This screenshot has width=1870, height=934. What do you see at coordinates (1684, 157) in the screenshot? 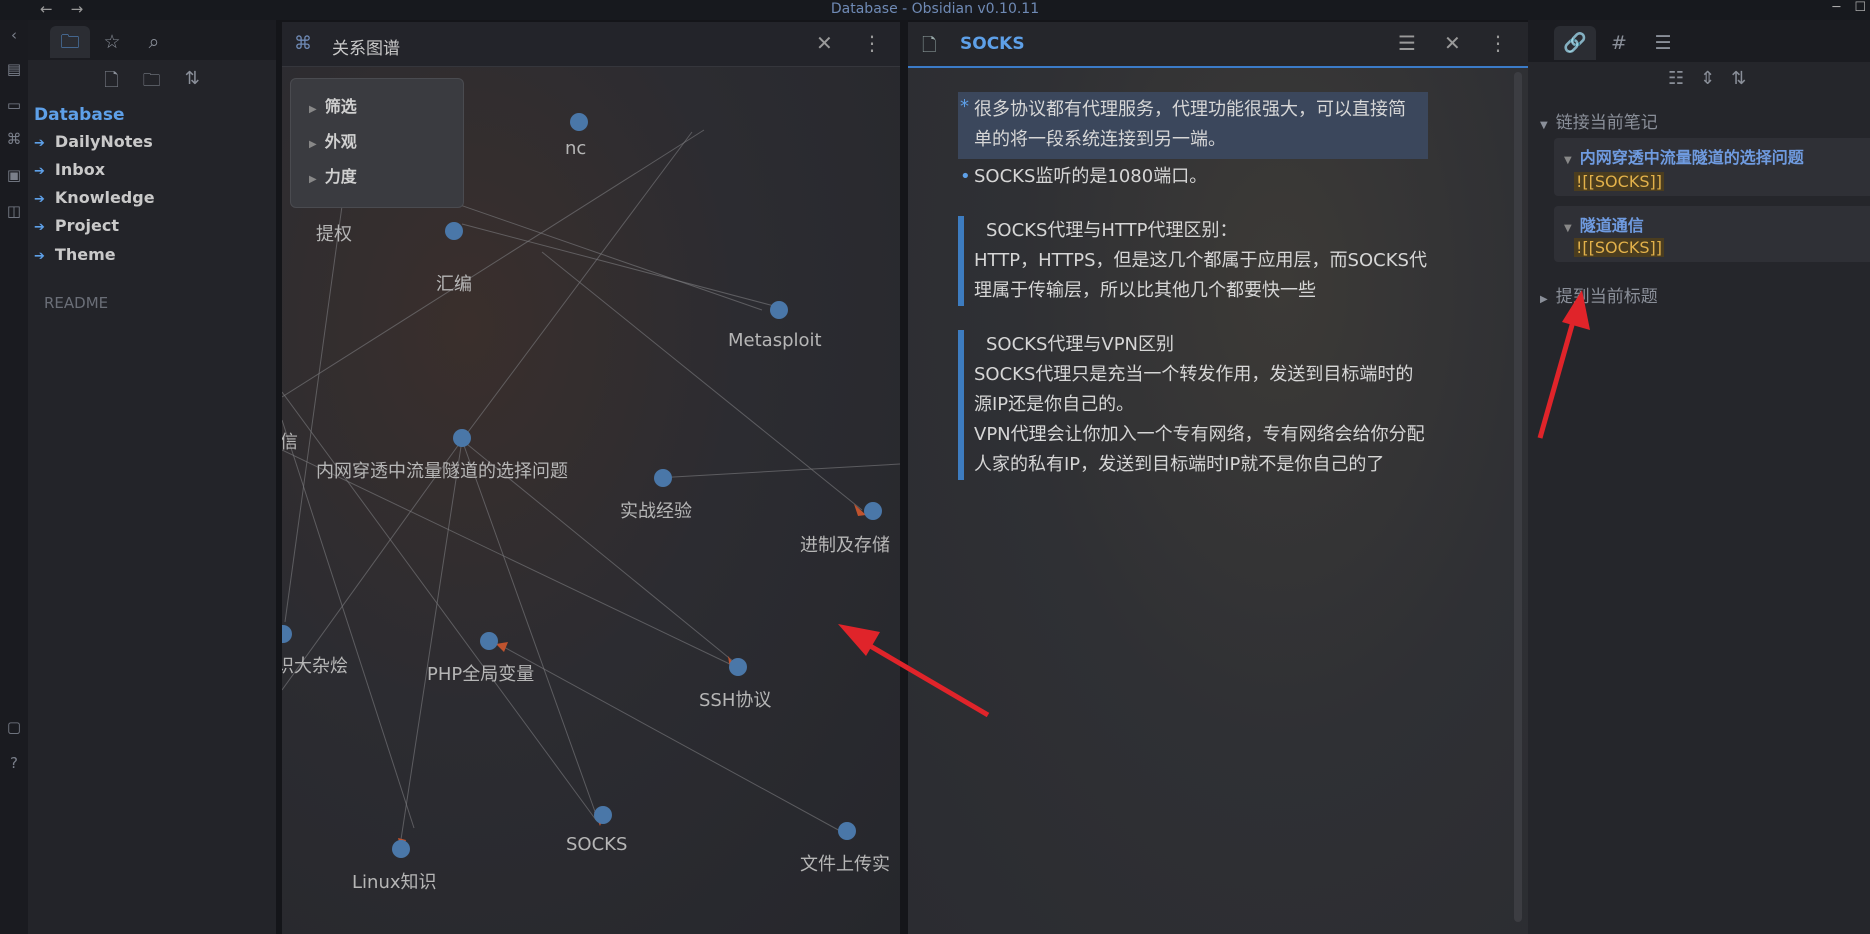
I see `backlink-title: ▼ 内网穿透中流量隧道的选择问题` at bounding box center [1684, 157].